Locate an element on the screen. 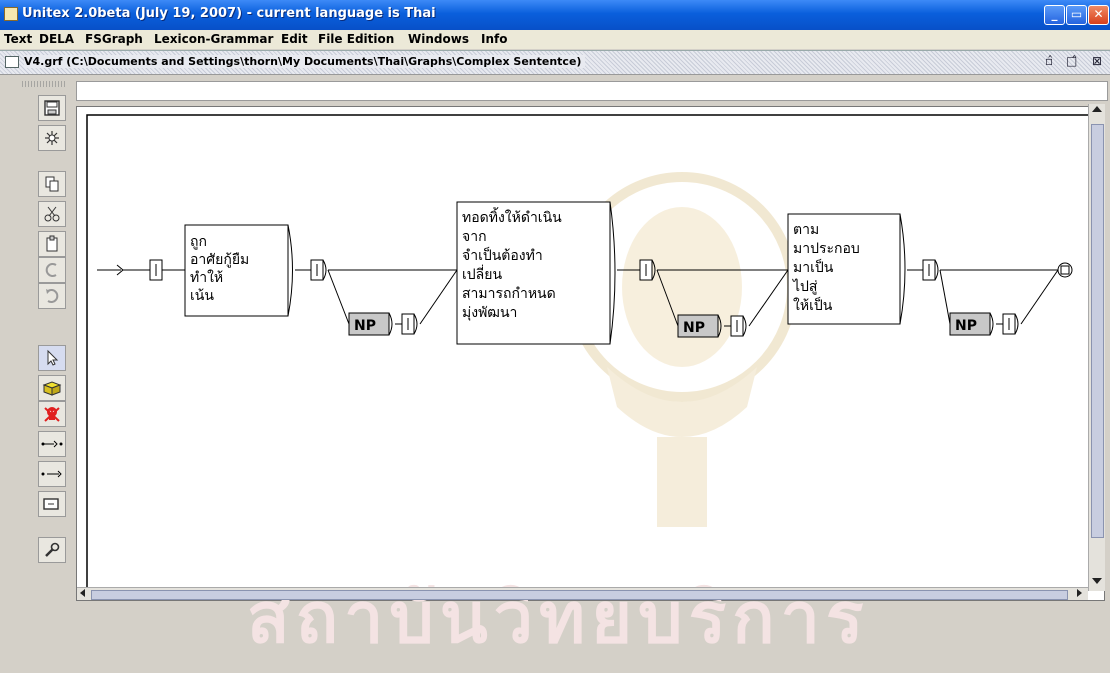  undo-button is located at coordinates (52, 296).